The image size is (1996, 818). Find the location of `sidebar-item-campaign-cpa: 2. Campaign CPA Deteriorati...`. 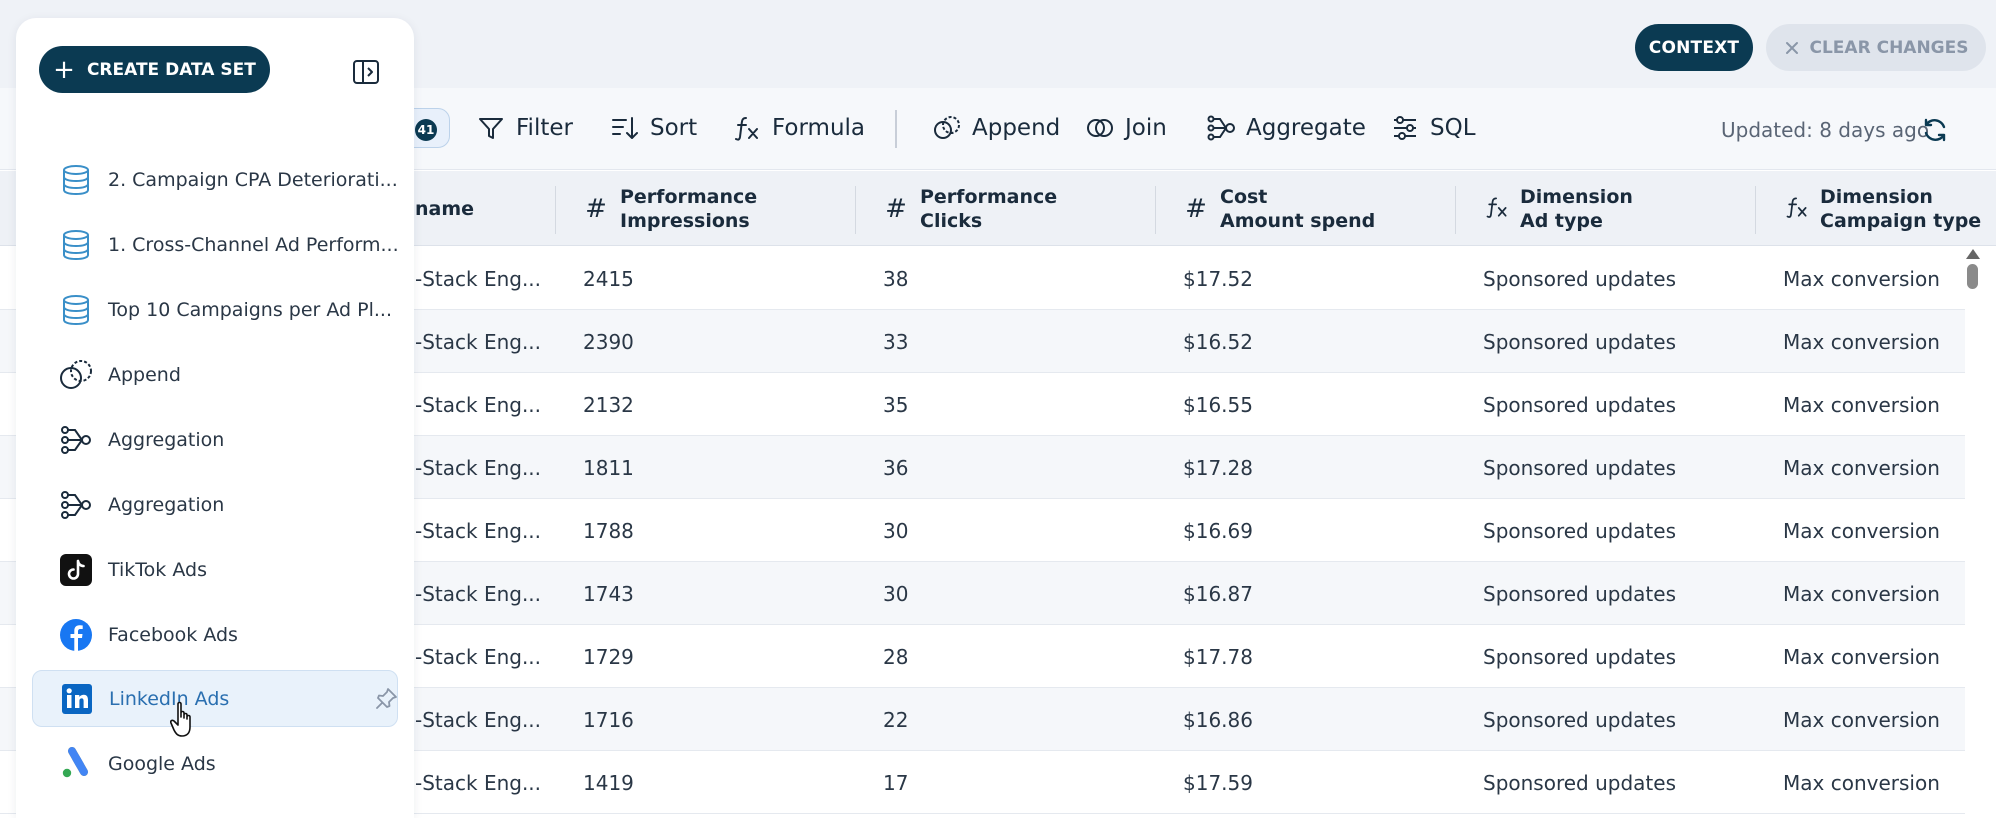

sidebar-item-campaign-cpa: 2. Campaign CPA Deteriorati... is located at coordinates (215, 179).